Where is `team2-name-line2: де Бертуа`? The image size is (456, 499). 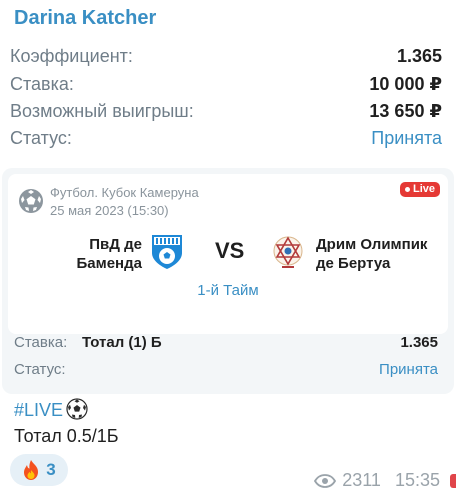 team2-name-line2: де Бертуа is located at coordinates (353, 263).